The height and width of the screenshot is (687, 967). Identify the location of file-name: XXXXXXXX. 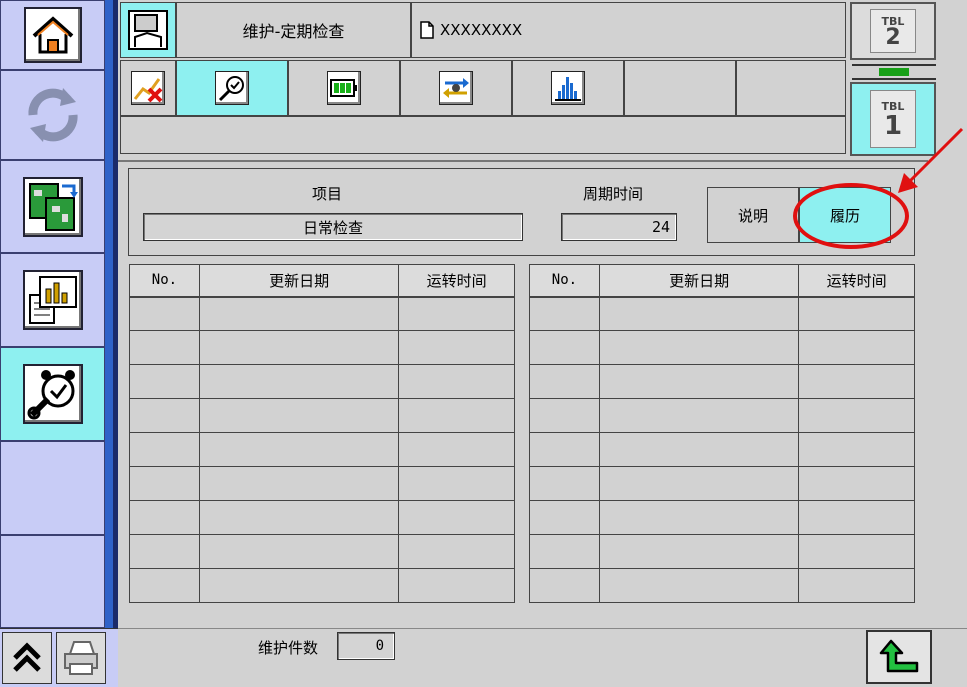
(481, 30).